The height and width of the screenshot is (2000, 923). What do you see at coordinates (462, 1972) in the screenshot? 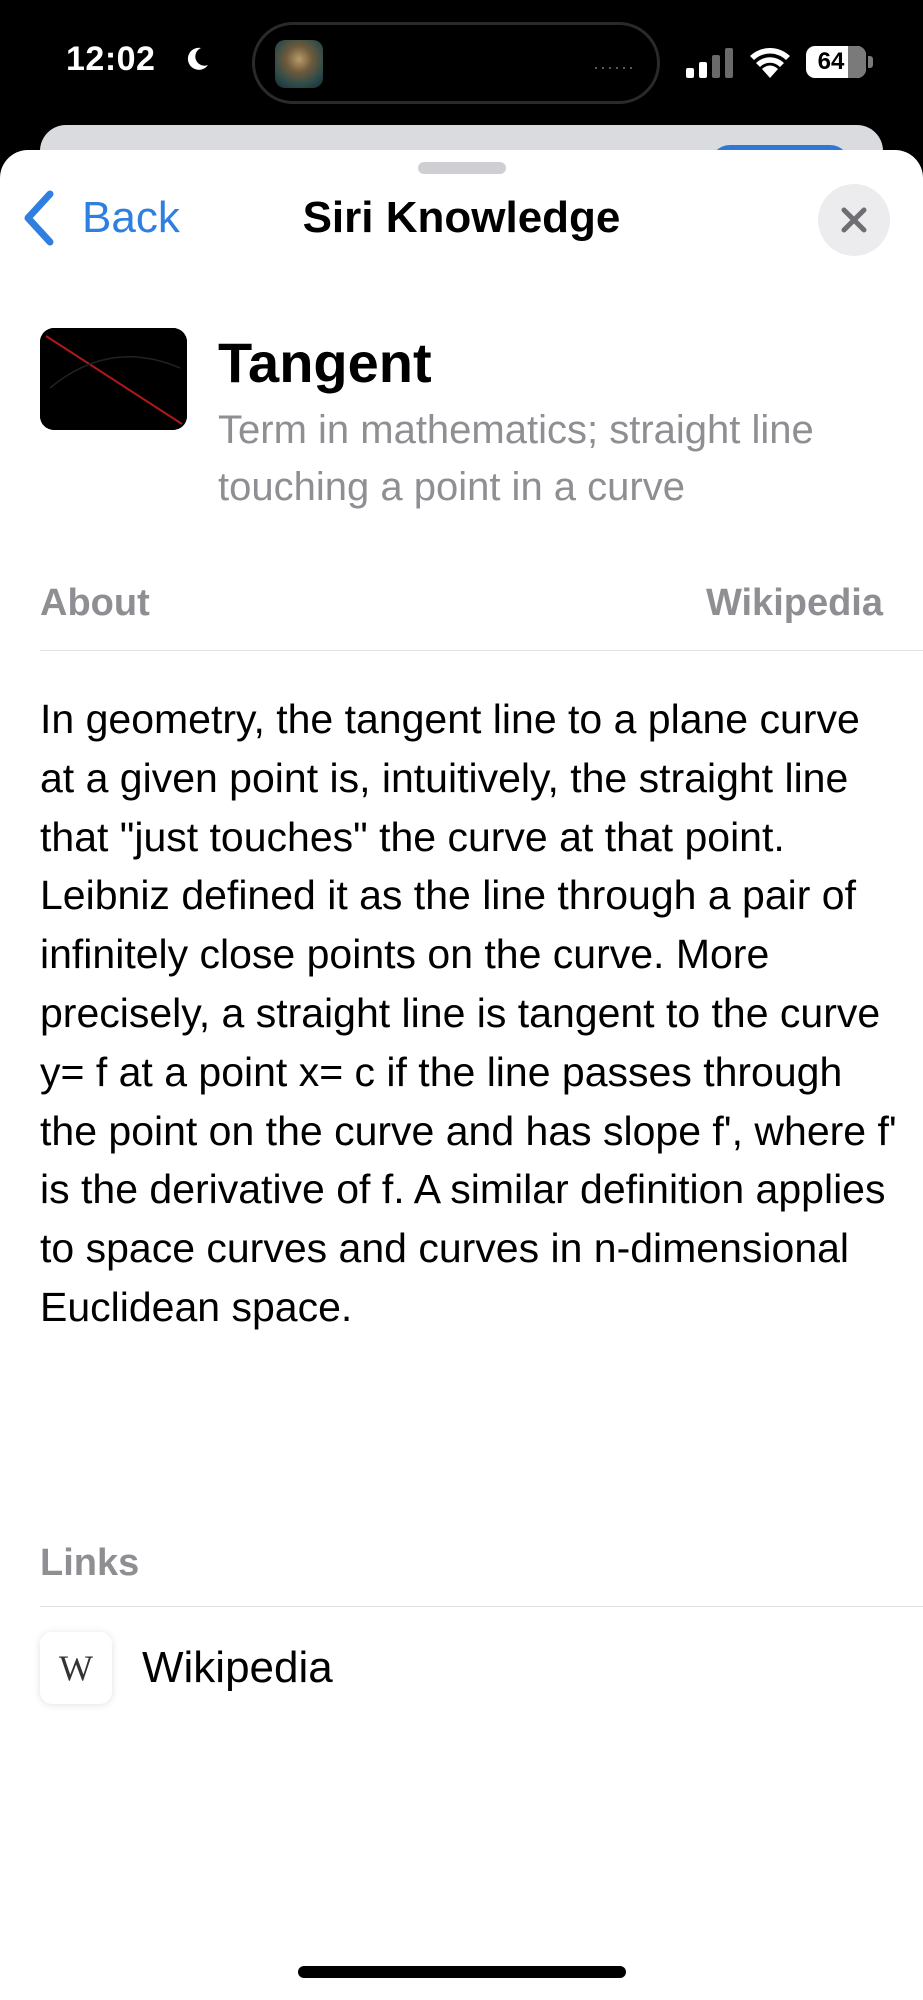
I see `home-indicator` at bounding box center [462, 1972].